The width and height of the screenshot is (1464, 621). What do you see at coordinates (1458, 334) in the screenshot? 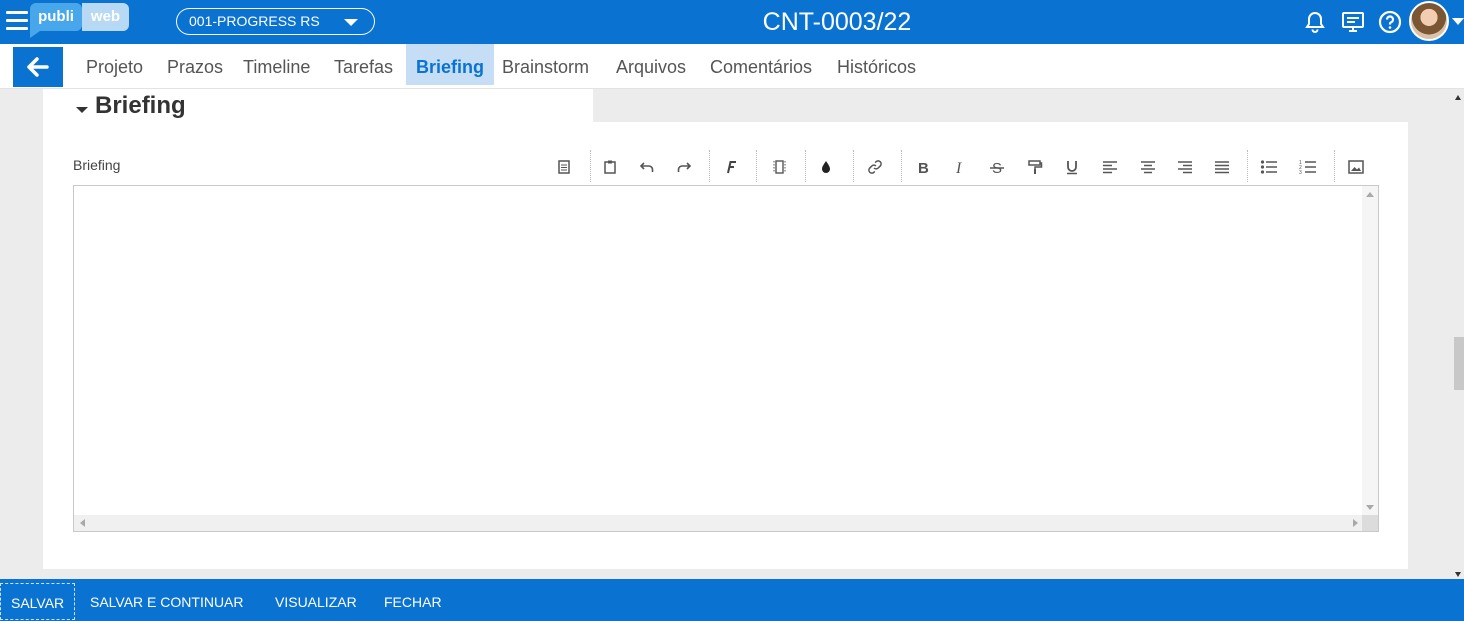
I see `page-scrollbar` at bounding box center [1458, 334].